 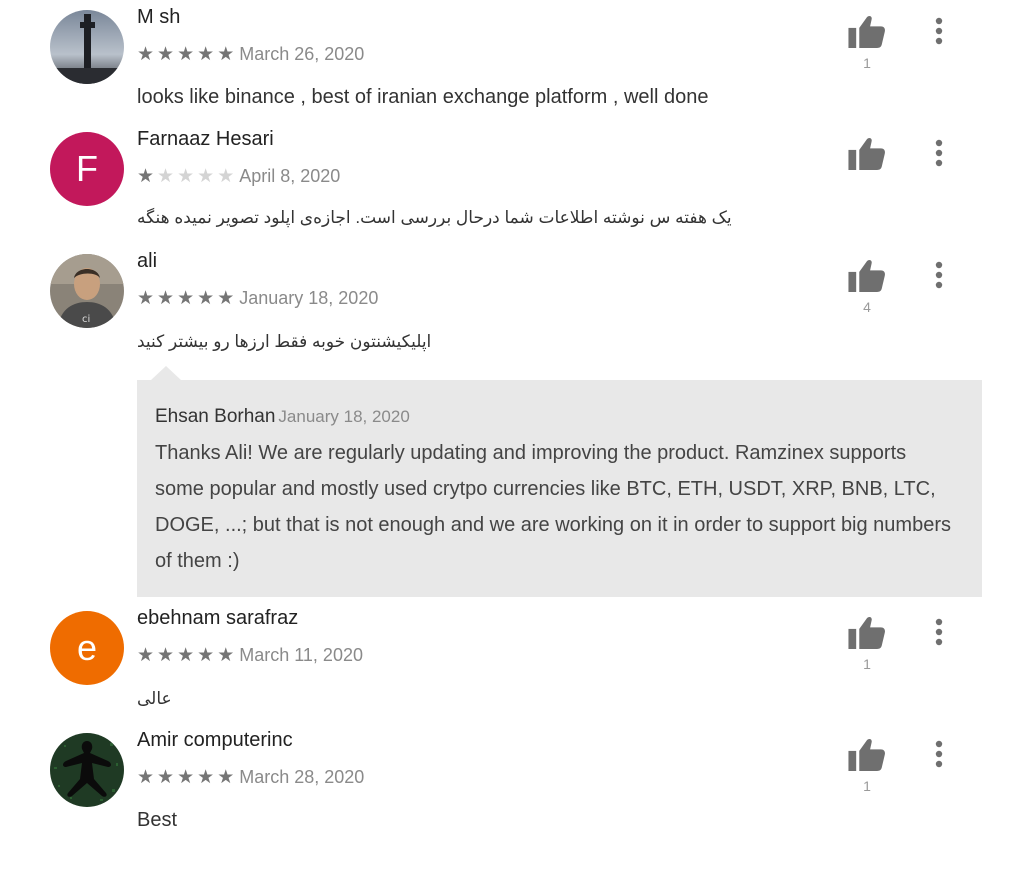 What do you see at coordinates (309, 298) in the screenshot?
I see `review-date: January 18, 2020` at bounding box center [309, 298].